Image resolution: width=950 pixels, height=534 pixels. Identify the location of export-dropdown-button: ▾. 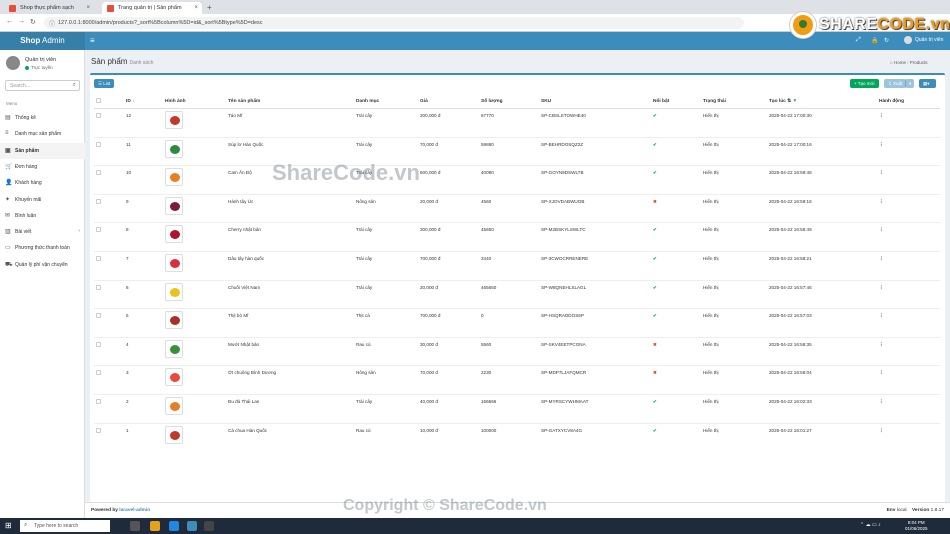
(909, 83).